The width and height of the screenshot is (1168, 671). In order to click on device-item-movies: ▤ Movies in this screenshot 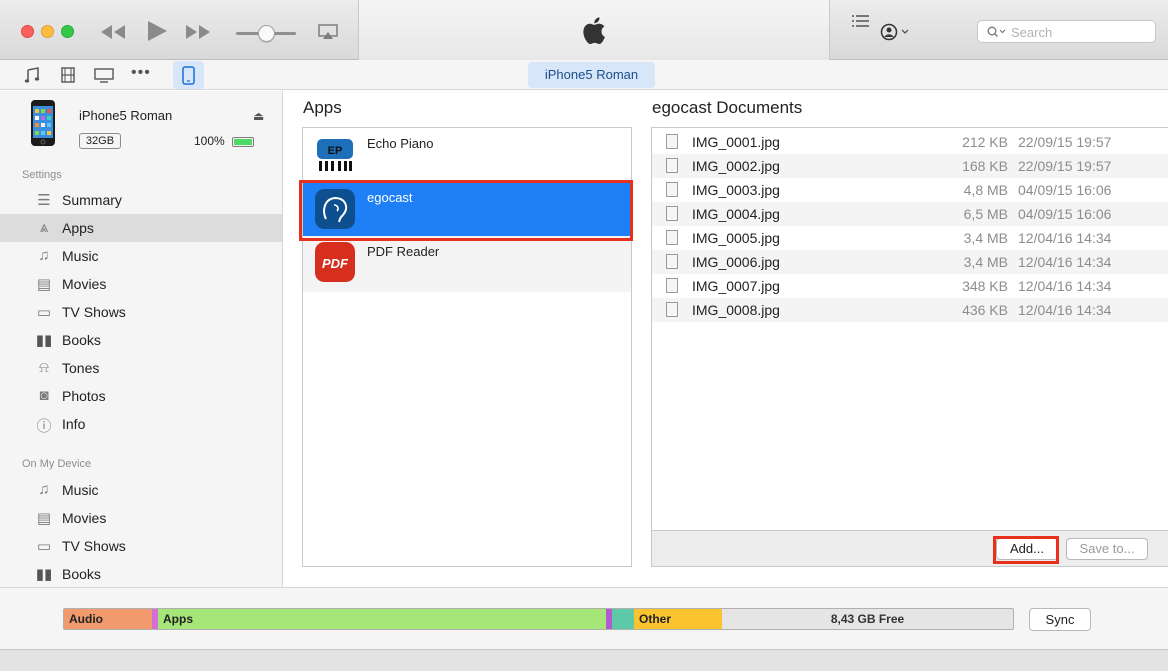, I will do `click(141, 518)`.